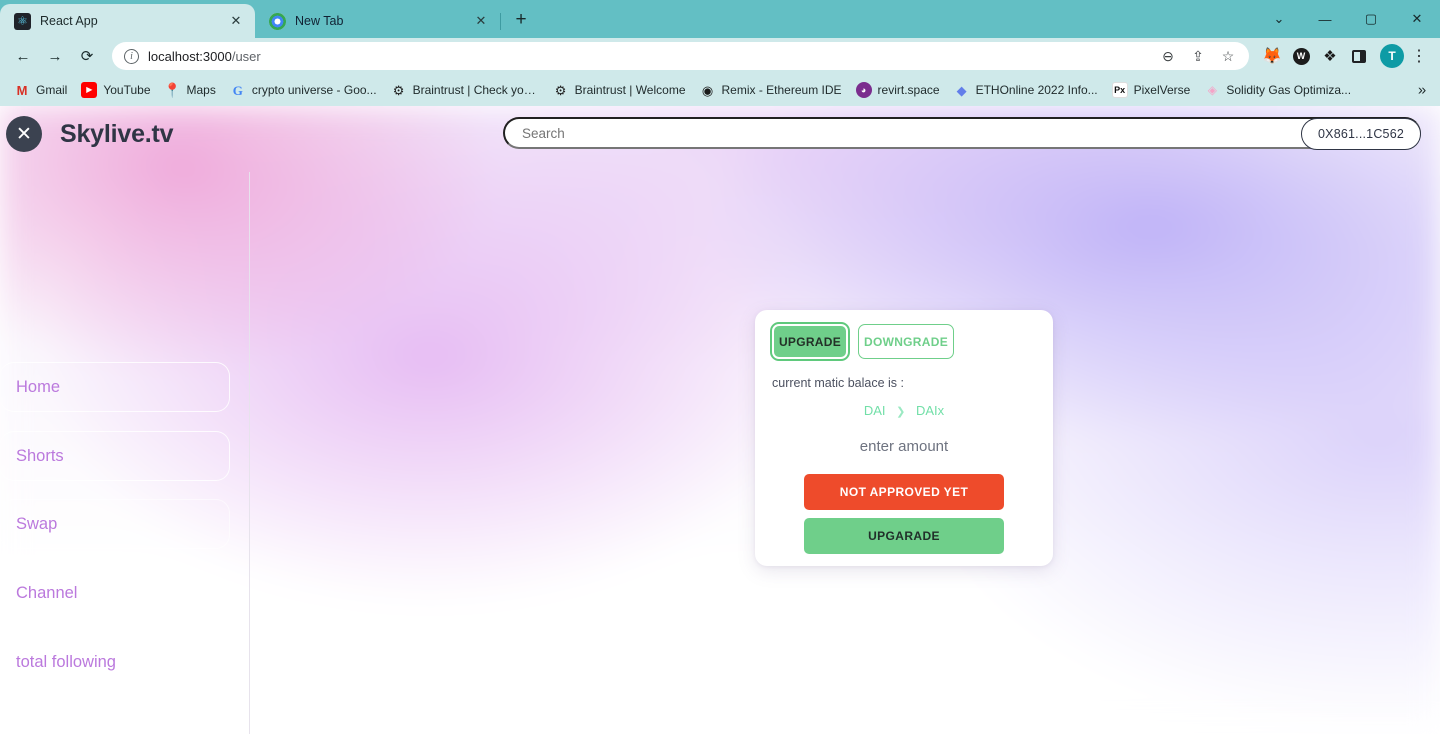  I want to click on wallet-icon: W, so click(1301, 56).